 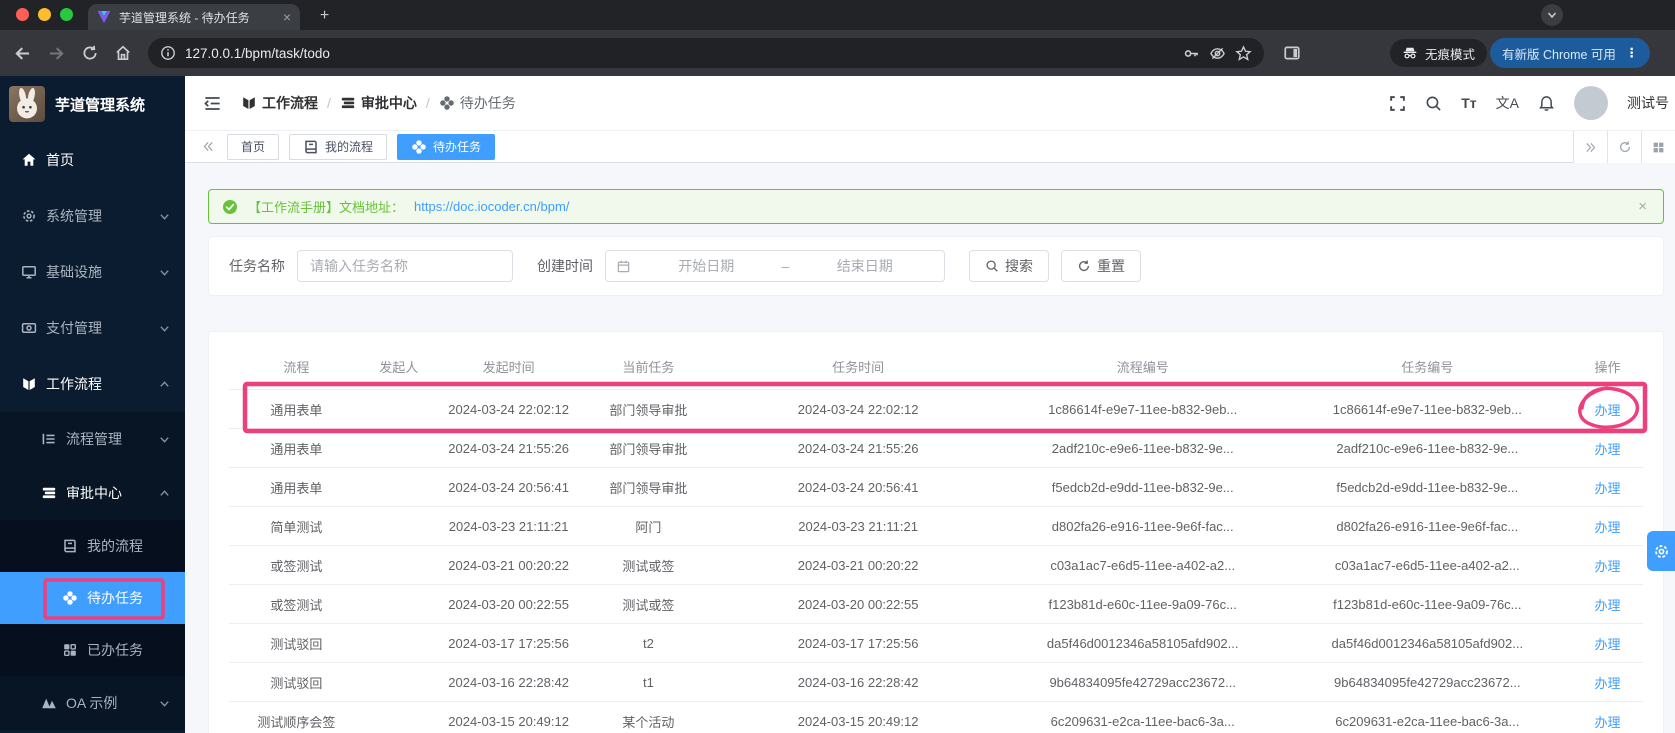 I want to click on app-logo-row: 芋道管理系统, so click(x=92, y=104).